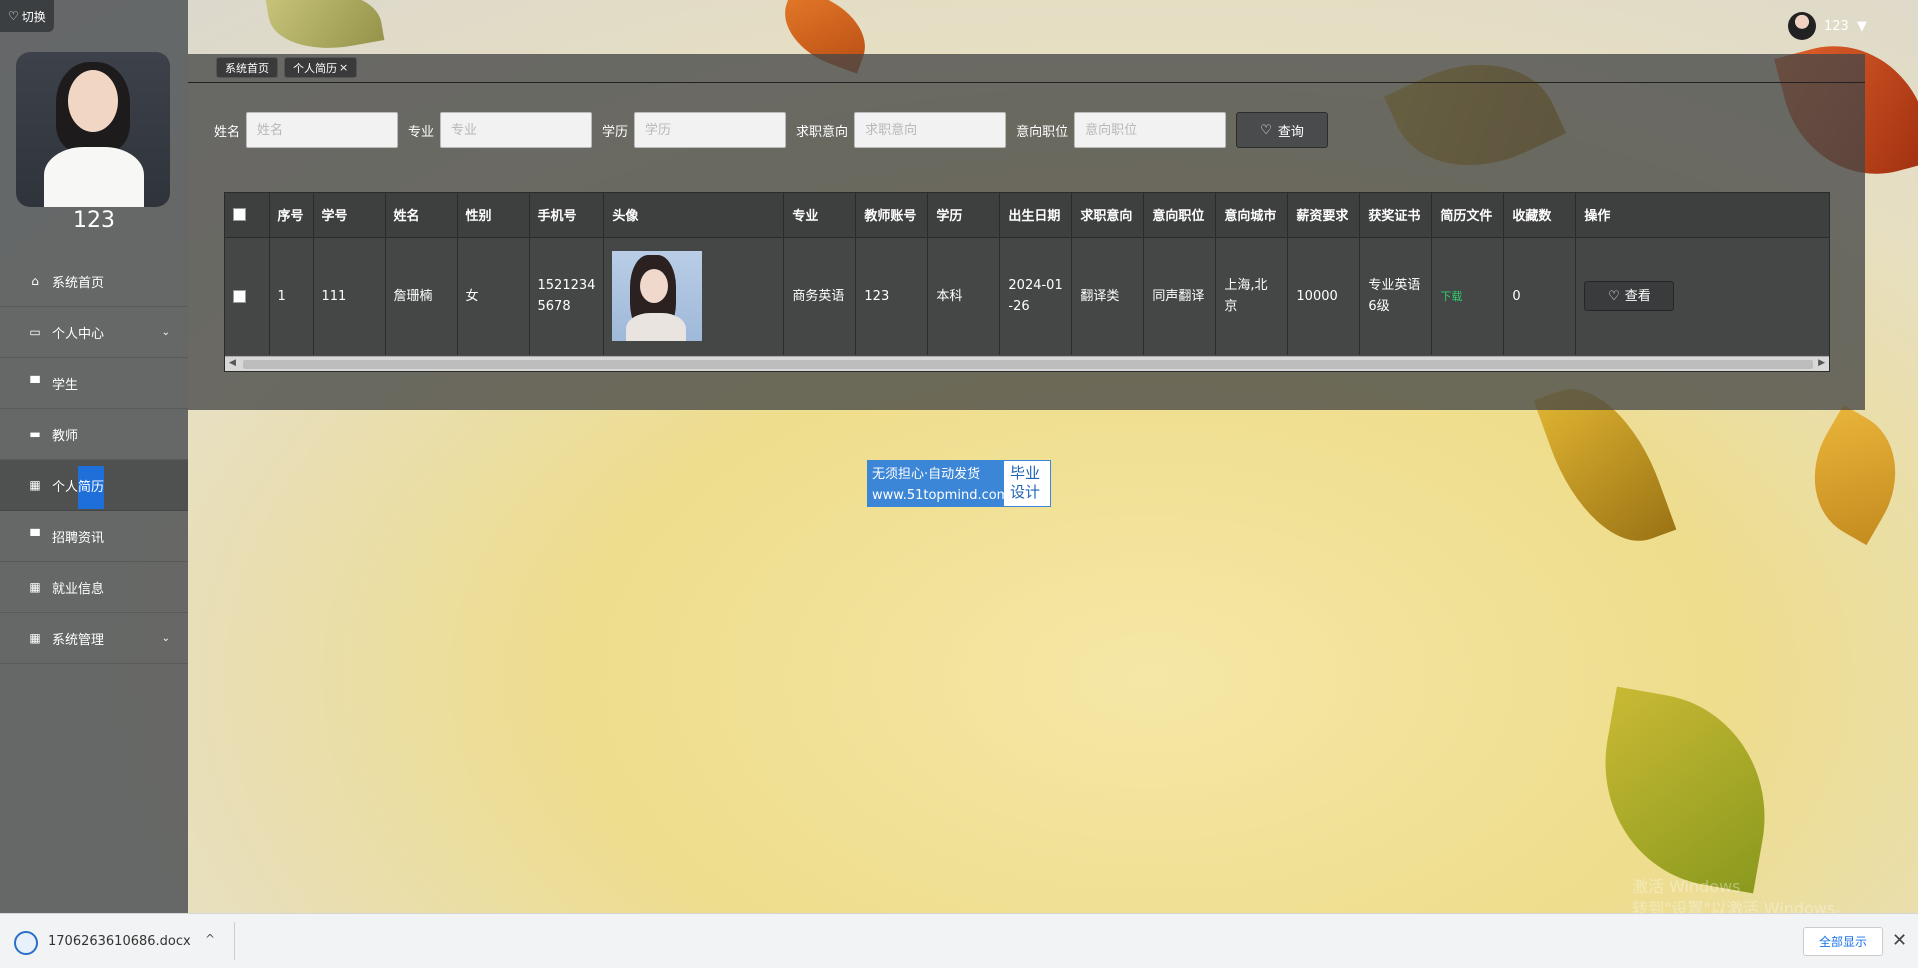 This screenshot has height=968, width=1918. Describe the element at coordinates (247, 296) in the screenshot. I see `row-select-cell` at that location.